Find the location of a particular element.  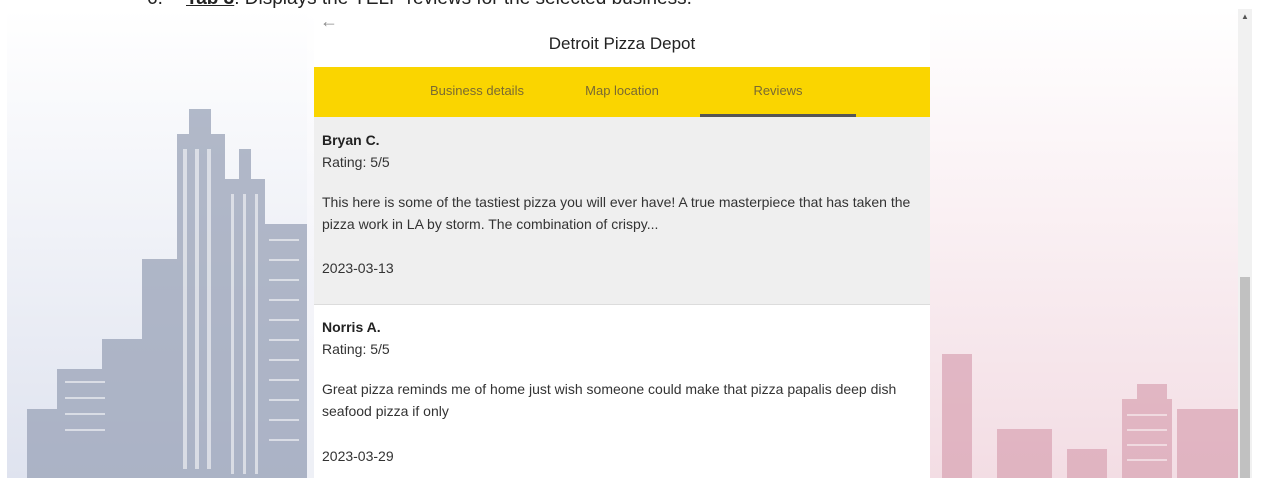

tab-bar: Business details Map location Reviews is located at coordinates (622, 92).